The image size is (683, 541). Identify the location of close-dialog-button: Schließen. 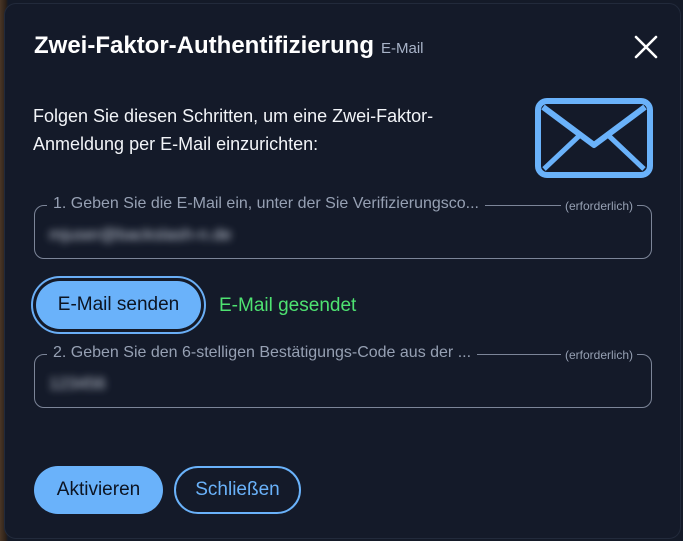
(237, 490).